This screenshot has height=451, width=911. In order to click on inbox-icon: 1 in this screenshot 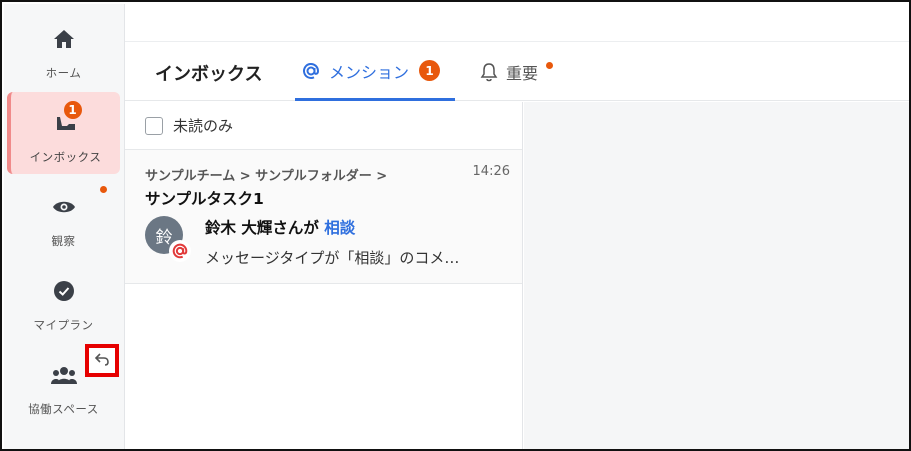, I will do `click(68, 118)`.